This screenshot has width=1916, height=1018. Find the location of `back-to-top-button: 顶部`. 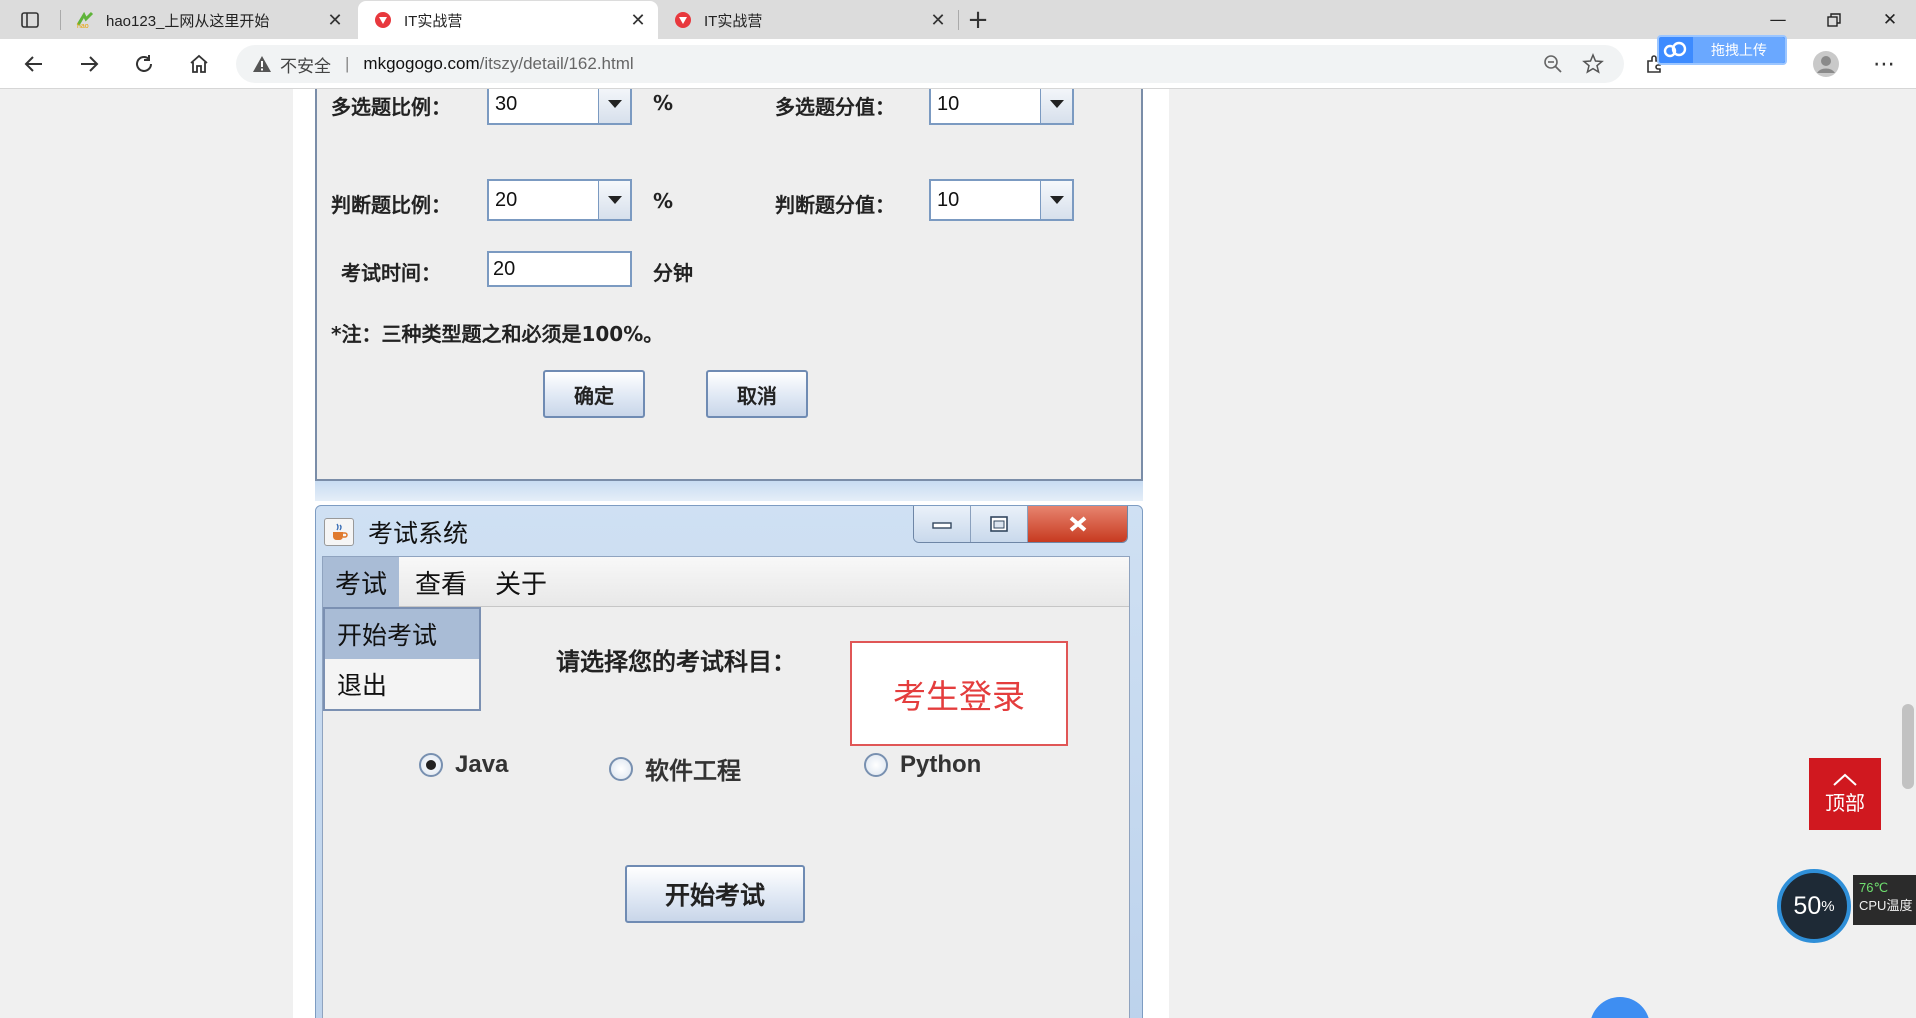

back-to-top-button: 顶部 is located at coordinates (1845, 794).